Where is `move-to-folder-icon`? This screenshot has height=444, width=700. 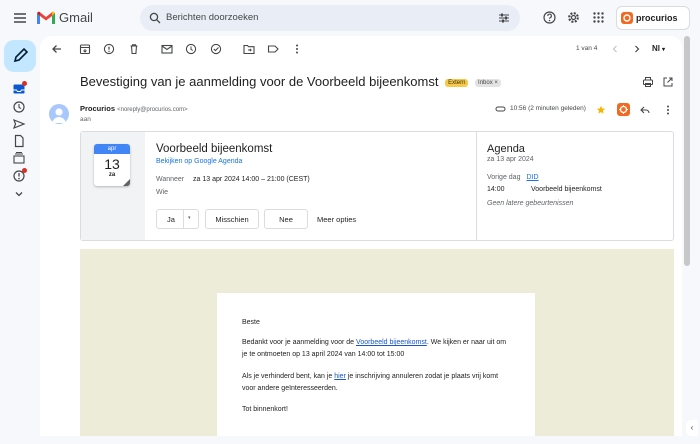 move-to-folder-icon is located at coordinates (249, 49).